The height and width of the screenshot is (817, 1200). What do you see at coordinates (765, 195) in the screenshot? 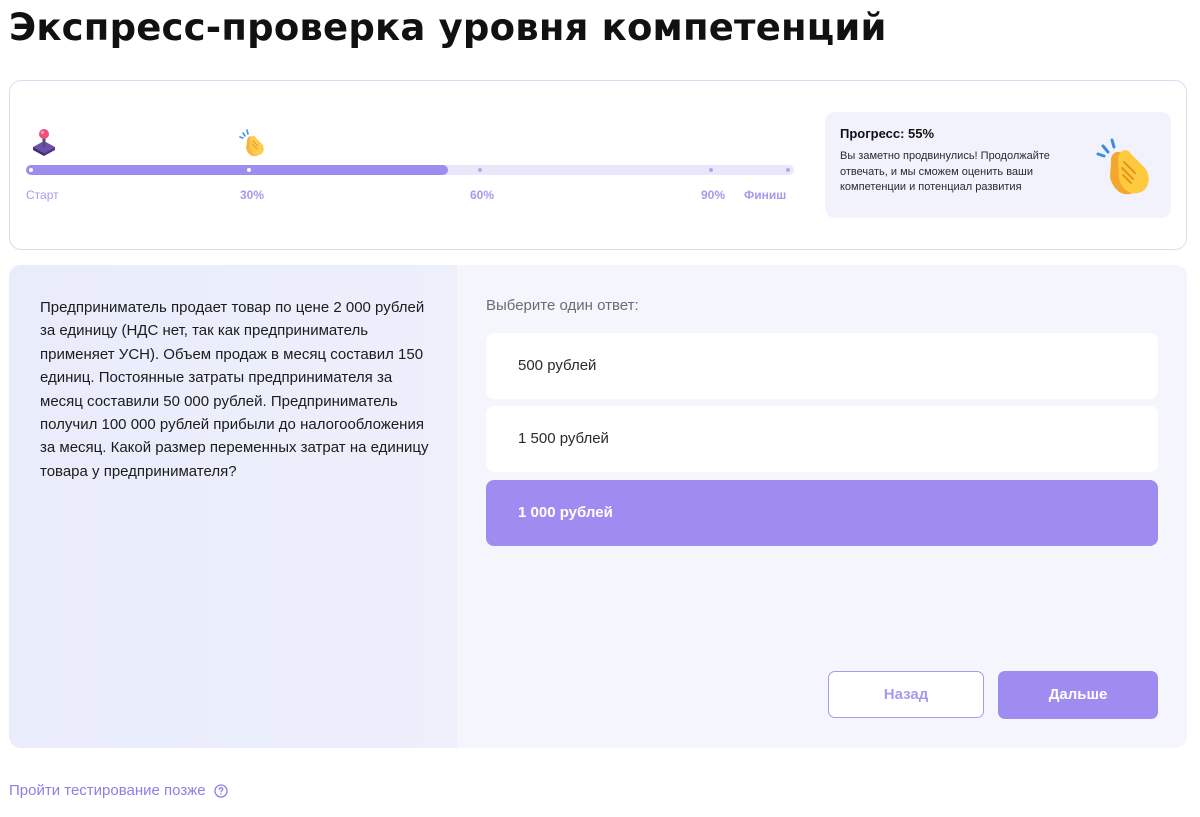
I see `milestone-label-finish: Финиш` at bounding box center [765, 195].